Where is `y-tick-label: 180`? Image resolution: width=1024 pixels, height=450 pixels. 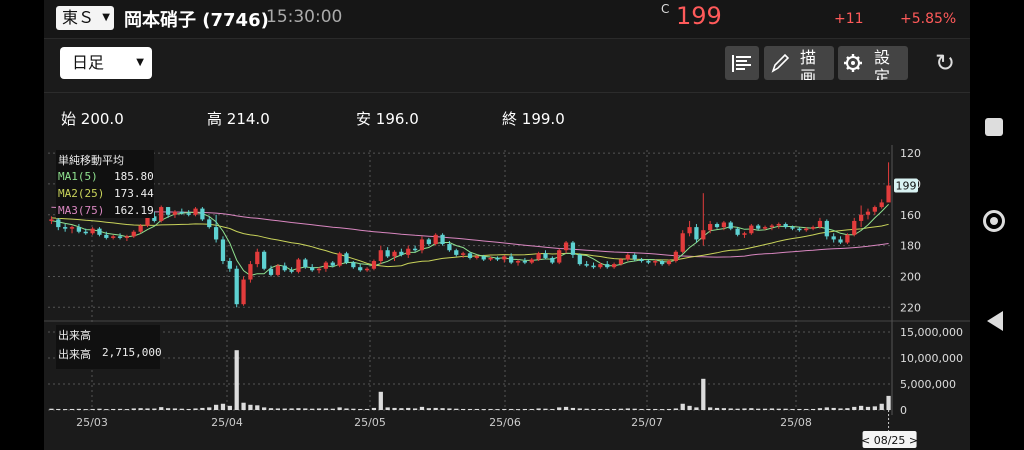
y-tick-label: 180 is located at coordinates (910, 246).